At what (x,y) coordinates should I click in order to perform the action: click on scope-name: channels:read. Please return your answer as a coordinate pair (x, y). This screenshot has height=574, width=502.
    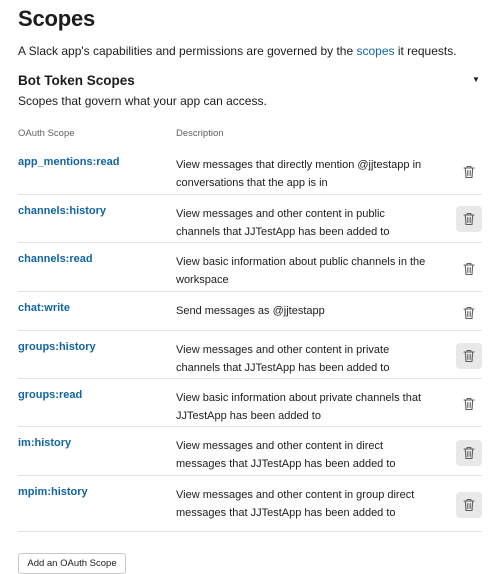
    Looking at the image, I should click on (55, 259).